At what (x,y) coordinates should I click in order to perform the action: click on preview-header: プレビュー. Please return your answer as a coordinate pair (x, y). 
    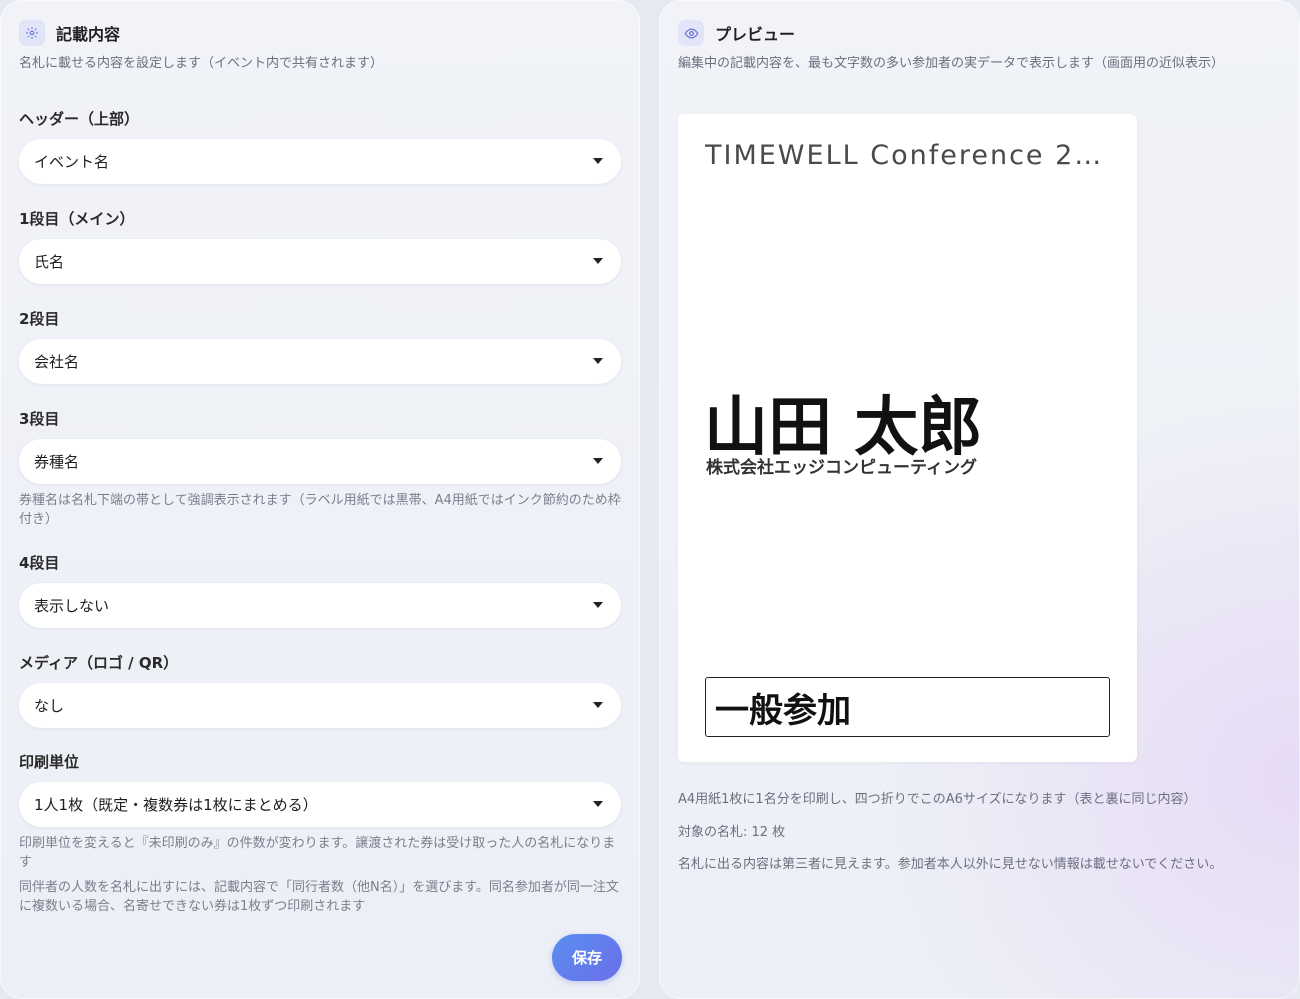
    Looking at the image, I should click on (736, 33).